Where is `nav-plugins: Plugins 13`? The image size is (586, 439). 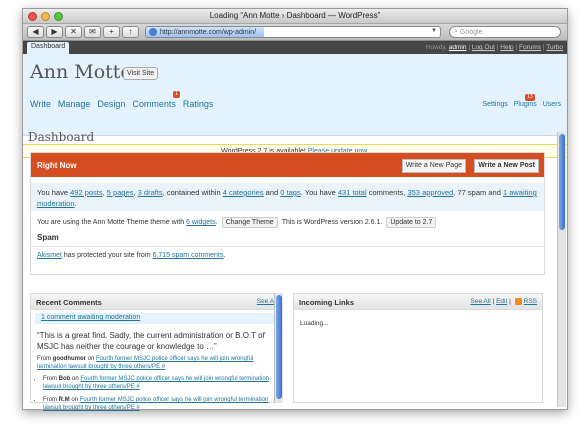
nav-plugins: Plugins 13 is located at coordinates (525, 101).